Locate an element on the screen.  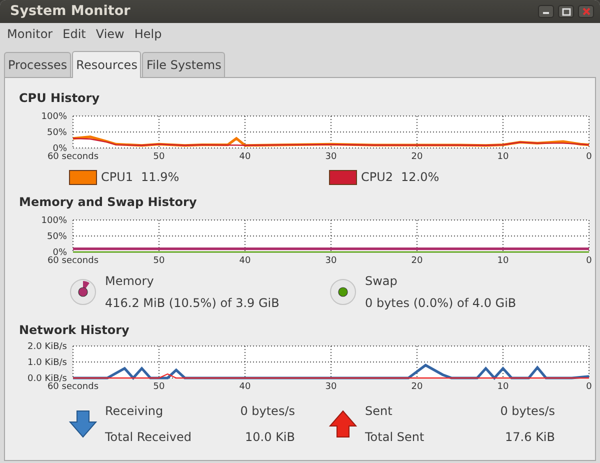
total-label: Total Received is located at coordinates (148, 437).